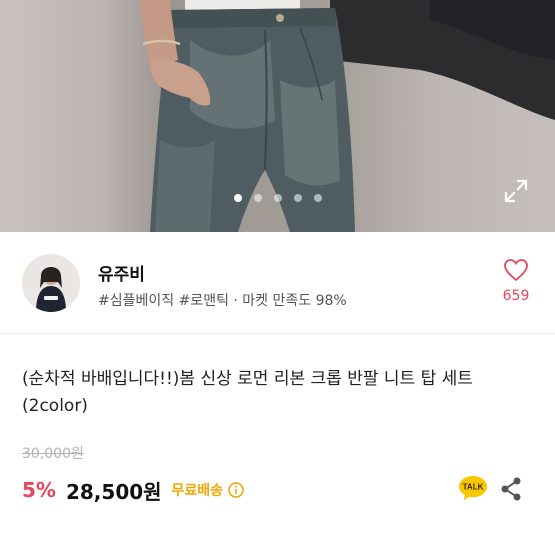 The image size is (555, 555). I want to click on carousel-indicator, so click(277, 198).